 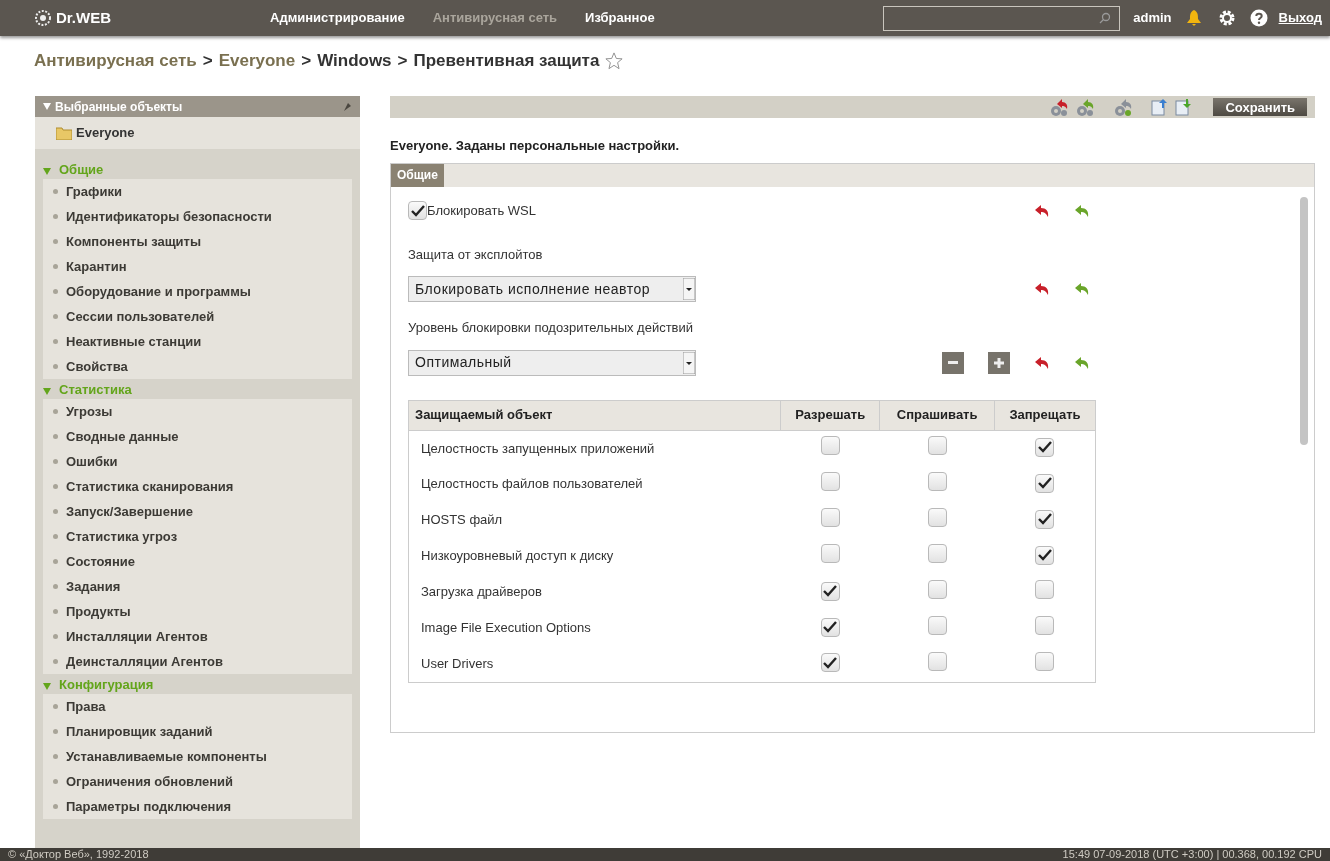 I want to click on sidebar-link: Оборудование и программы, so click(x=158, y=291).